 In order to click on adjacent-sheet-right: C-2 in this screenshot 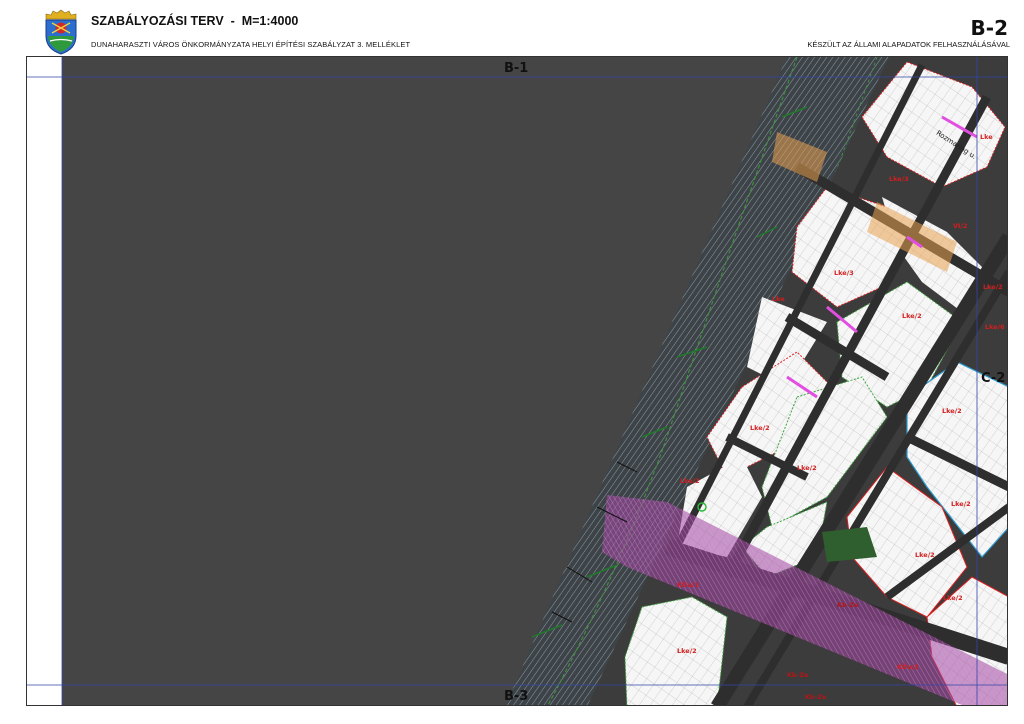, I will do `click(993, 378)`.